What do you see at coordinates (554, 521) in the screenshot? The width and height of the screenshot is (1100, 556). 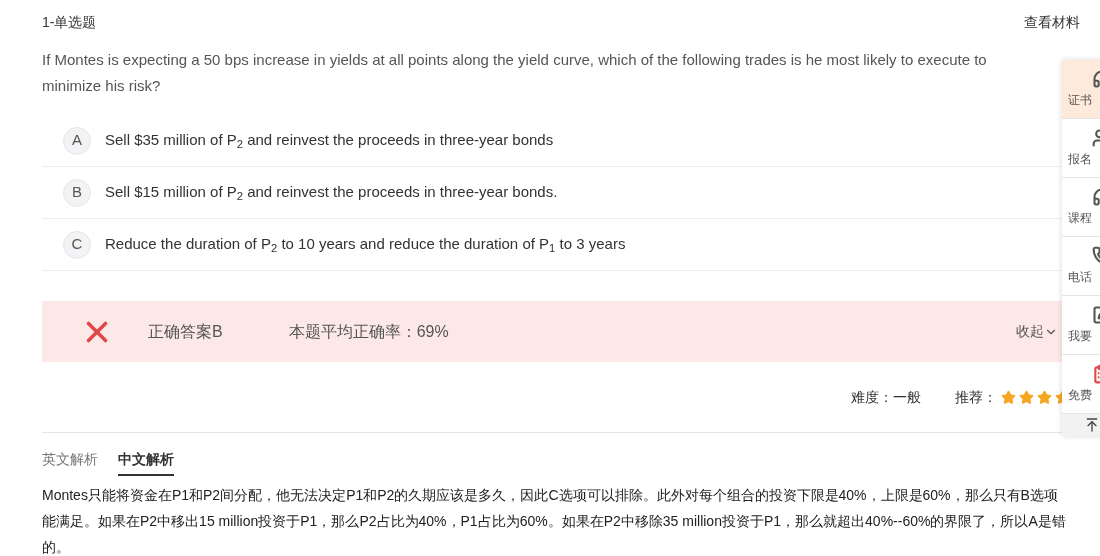 I see `explanation-text: Montes只能将资金在P1和P2间分配，他无法决定P1和P2的久期应该是多久，因此C选项可以排除。此外对每个组合的投资下限是40%，上限是60%，那么只有B选项能满足。如果在P2中移出15 million投资于P1，那么P2占比为40%，P1占比为60%。如果在P2中移除35 million投资于P1，那么就超出40%--60%的界限了，所以A是错的。` at bounding box center [554, 521].